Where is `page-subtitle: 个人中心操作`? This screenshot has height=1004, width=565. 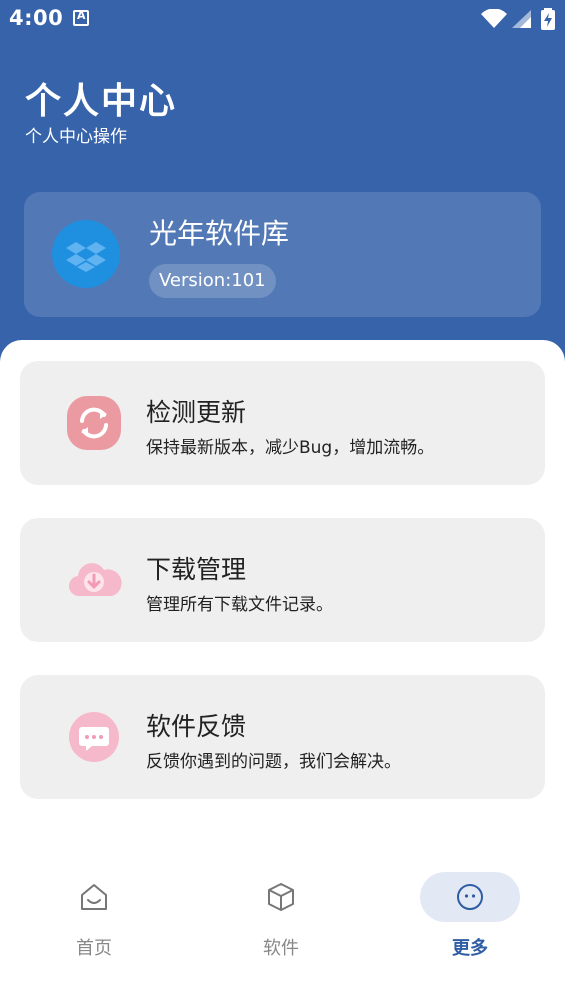
page-subtitle: 个人中心操作 is located at coordinates (76, 137).